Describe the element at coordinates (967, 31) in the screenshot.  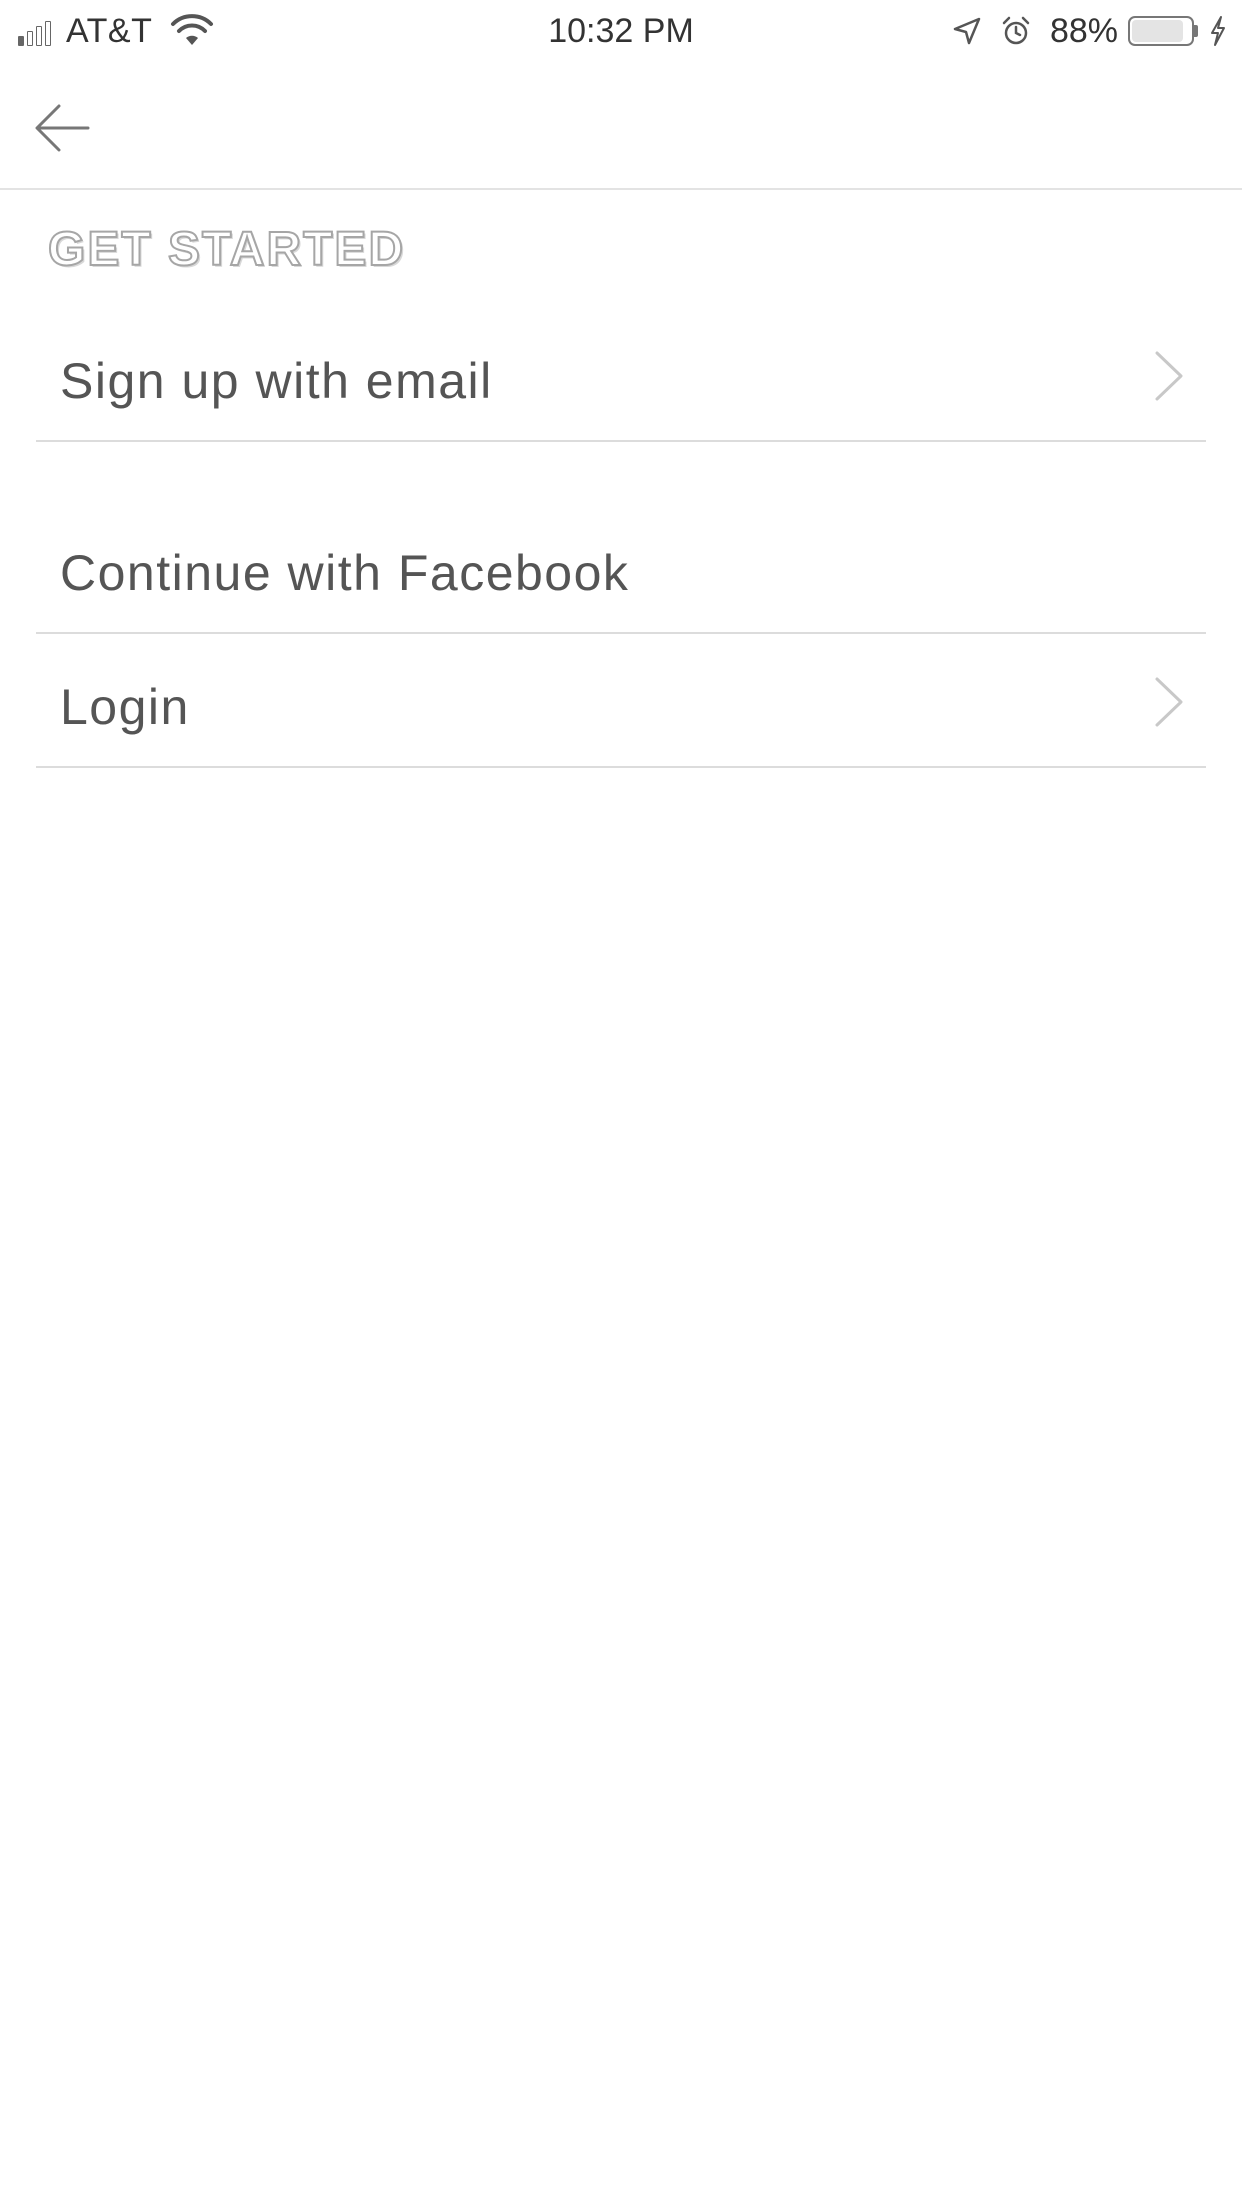
I see `location-arrow-icon` at that location.